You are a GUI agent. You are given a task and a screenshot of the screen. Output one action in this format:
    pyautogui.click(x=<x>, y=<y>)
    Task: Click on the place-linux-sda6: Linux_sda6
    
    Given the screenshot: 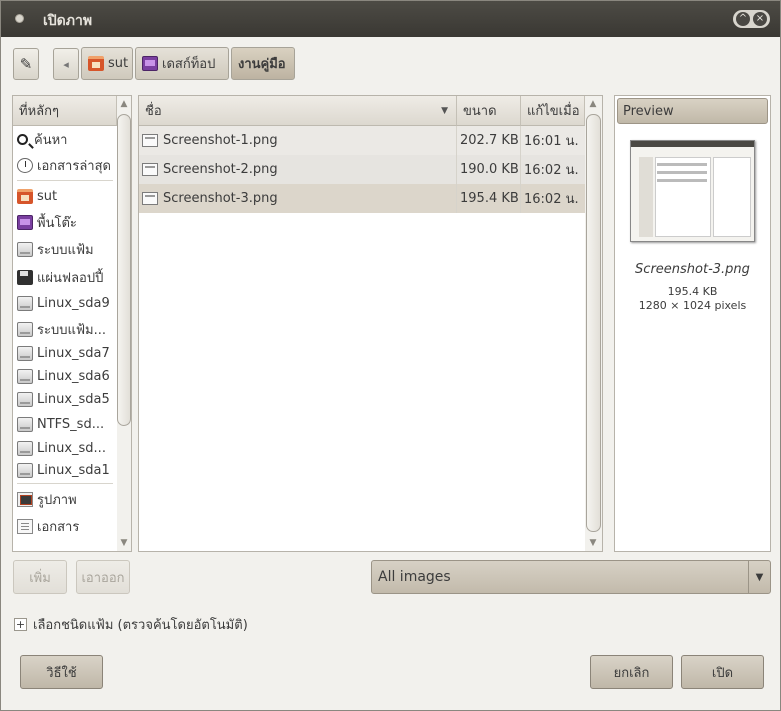 What is the action you would take?
    pyautogui.click(x=65, y=376)
    